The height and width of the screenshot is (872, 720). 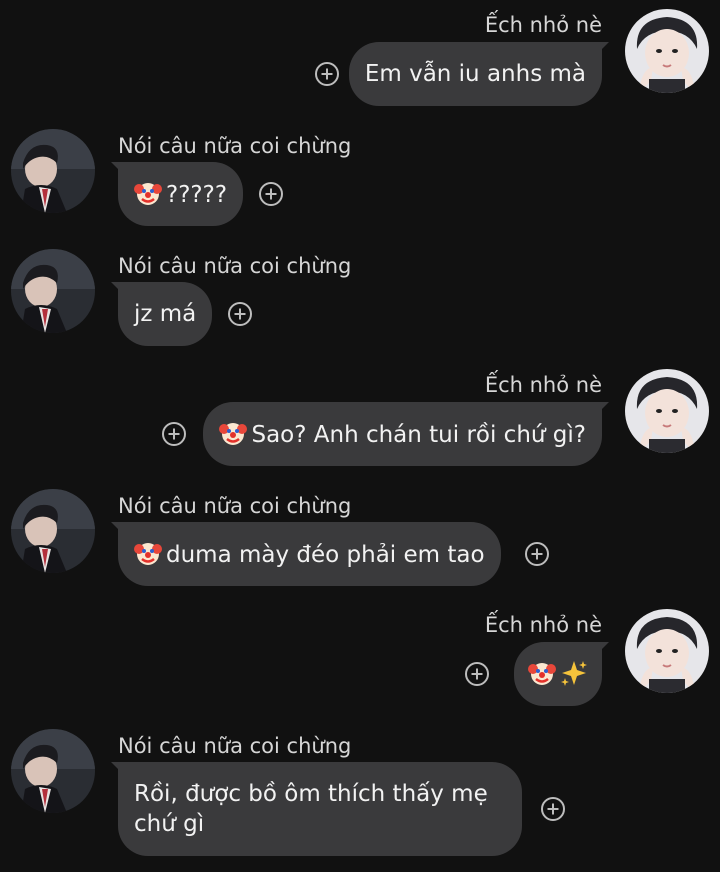 I want to click on message-text: Rồi, được bồ ôm thích thấy mẹ chứ gì, so click(x=311, y=809).